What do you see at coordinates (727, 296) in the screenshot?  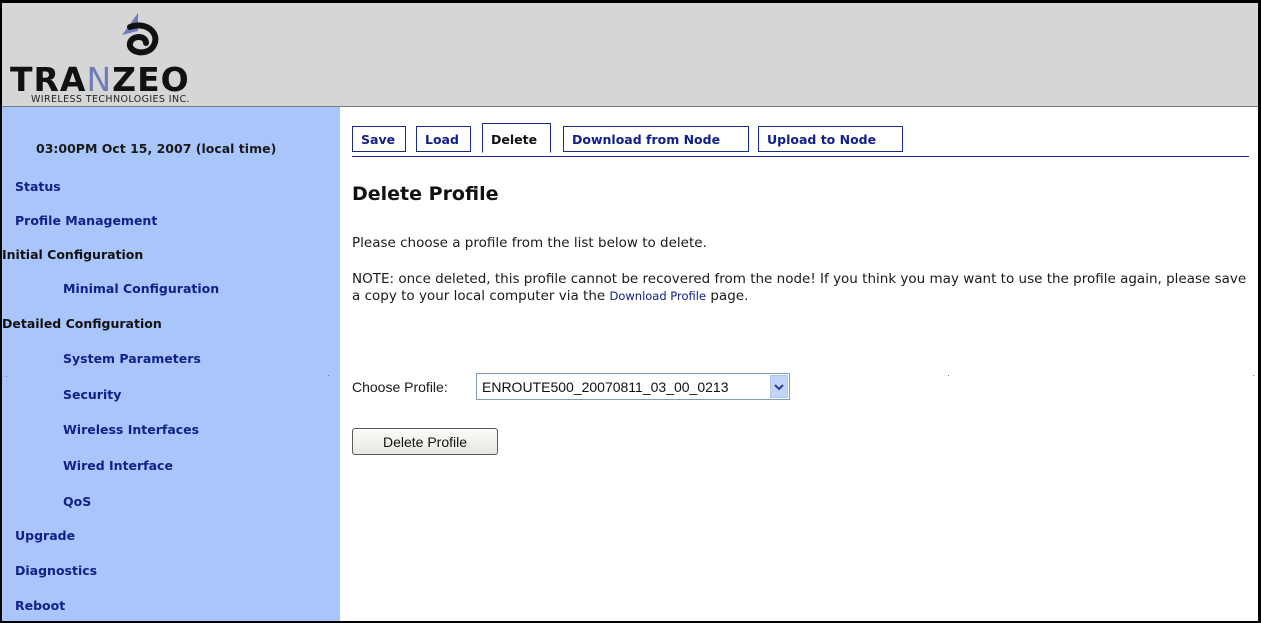 I see `note-text-end: page.` at bounding box center [727, 296].